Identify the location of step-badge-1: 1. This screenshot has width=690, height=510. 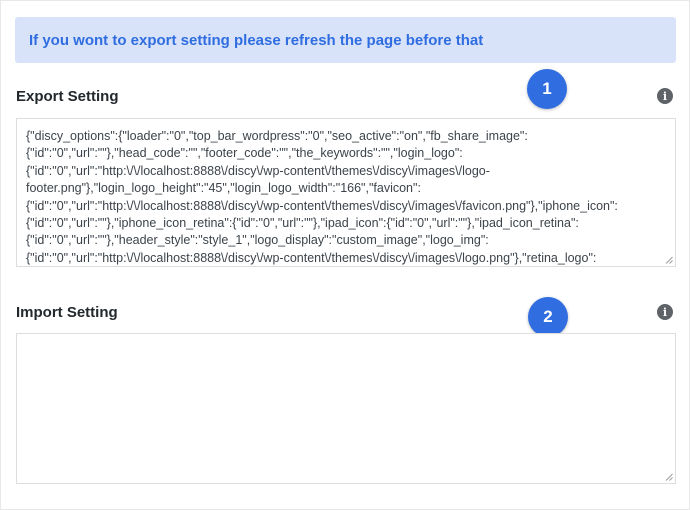
(547, 89).